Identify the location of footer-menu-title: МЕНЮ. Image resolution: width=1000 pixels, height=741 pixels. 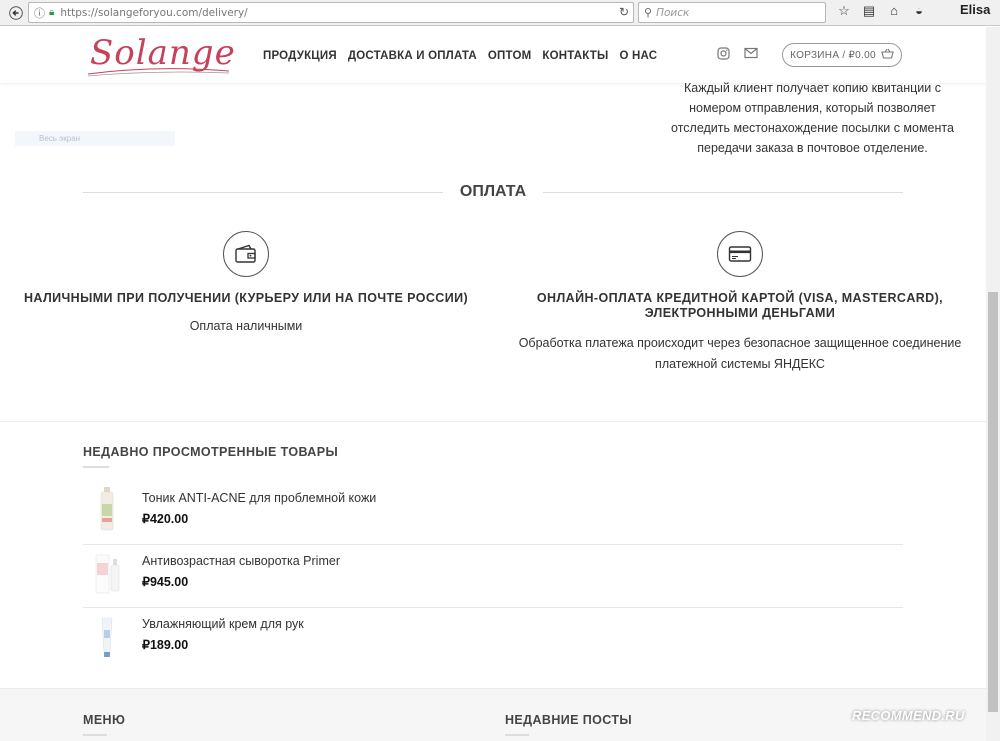
(104, 720).